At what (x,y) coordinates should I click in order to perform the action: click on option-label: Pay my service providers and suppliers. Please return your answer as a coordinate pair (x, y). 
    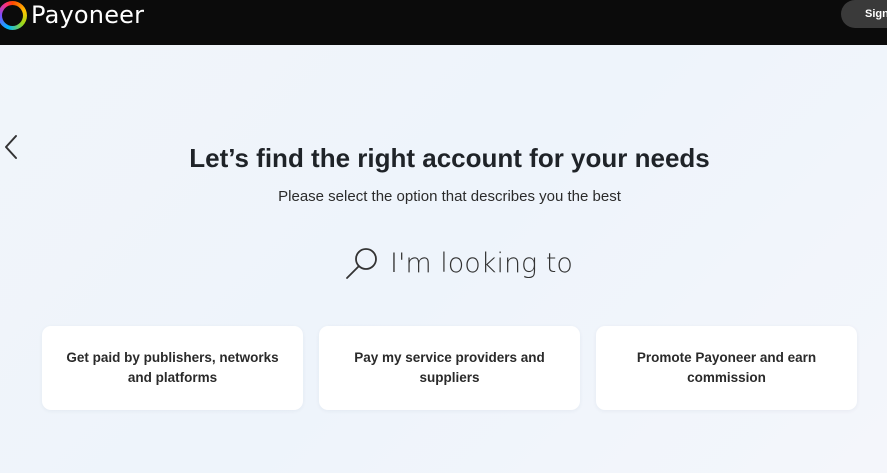
    Looking at the image, I should click on (449, 367).